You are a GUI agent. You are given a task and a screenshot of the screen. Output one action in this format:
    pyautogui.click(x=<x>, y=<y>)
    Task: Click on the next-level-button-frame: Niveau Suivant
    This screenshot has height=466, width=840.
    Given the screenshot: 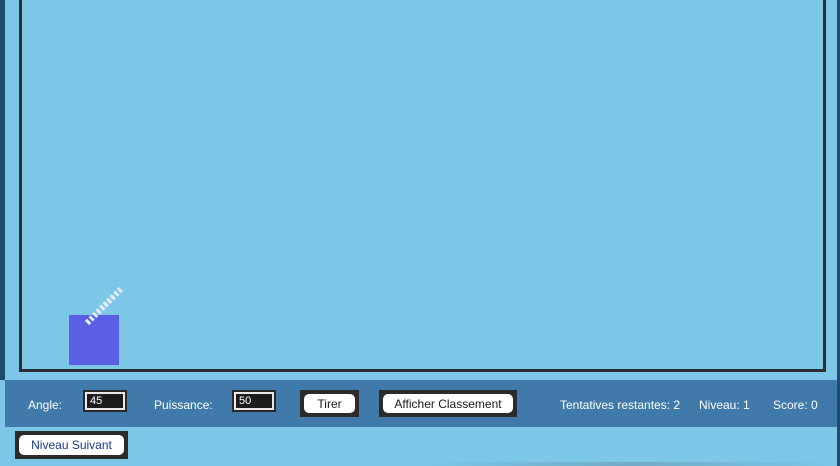 What is the action you would take?
    pyautogui.click(x=71, y=445)
    